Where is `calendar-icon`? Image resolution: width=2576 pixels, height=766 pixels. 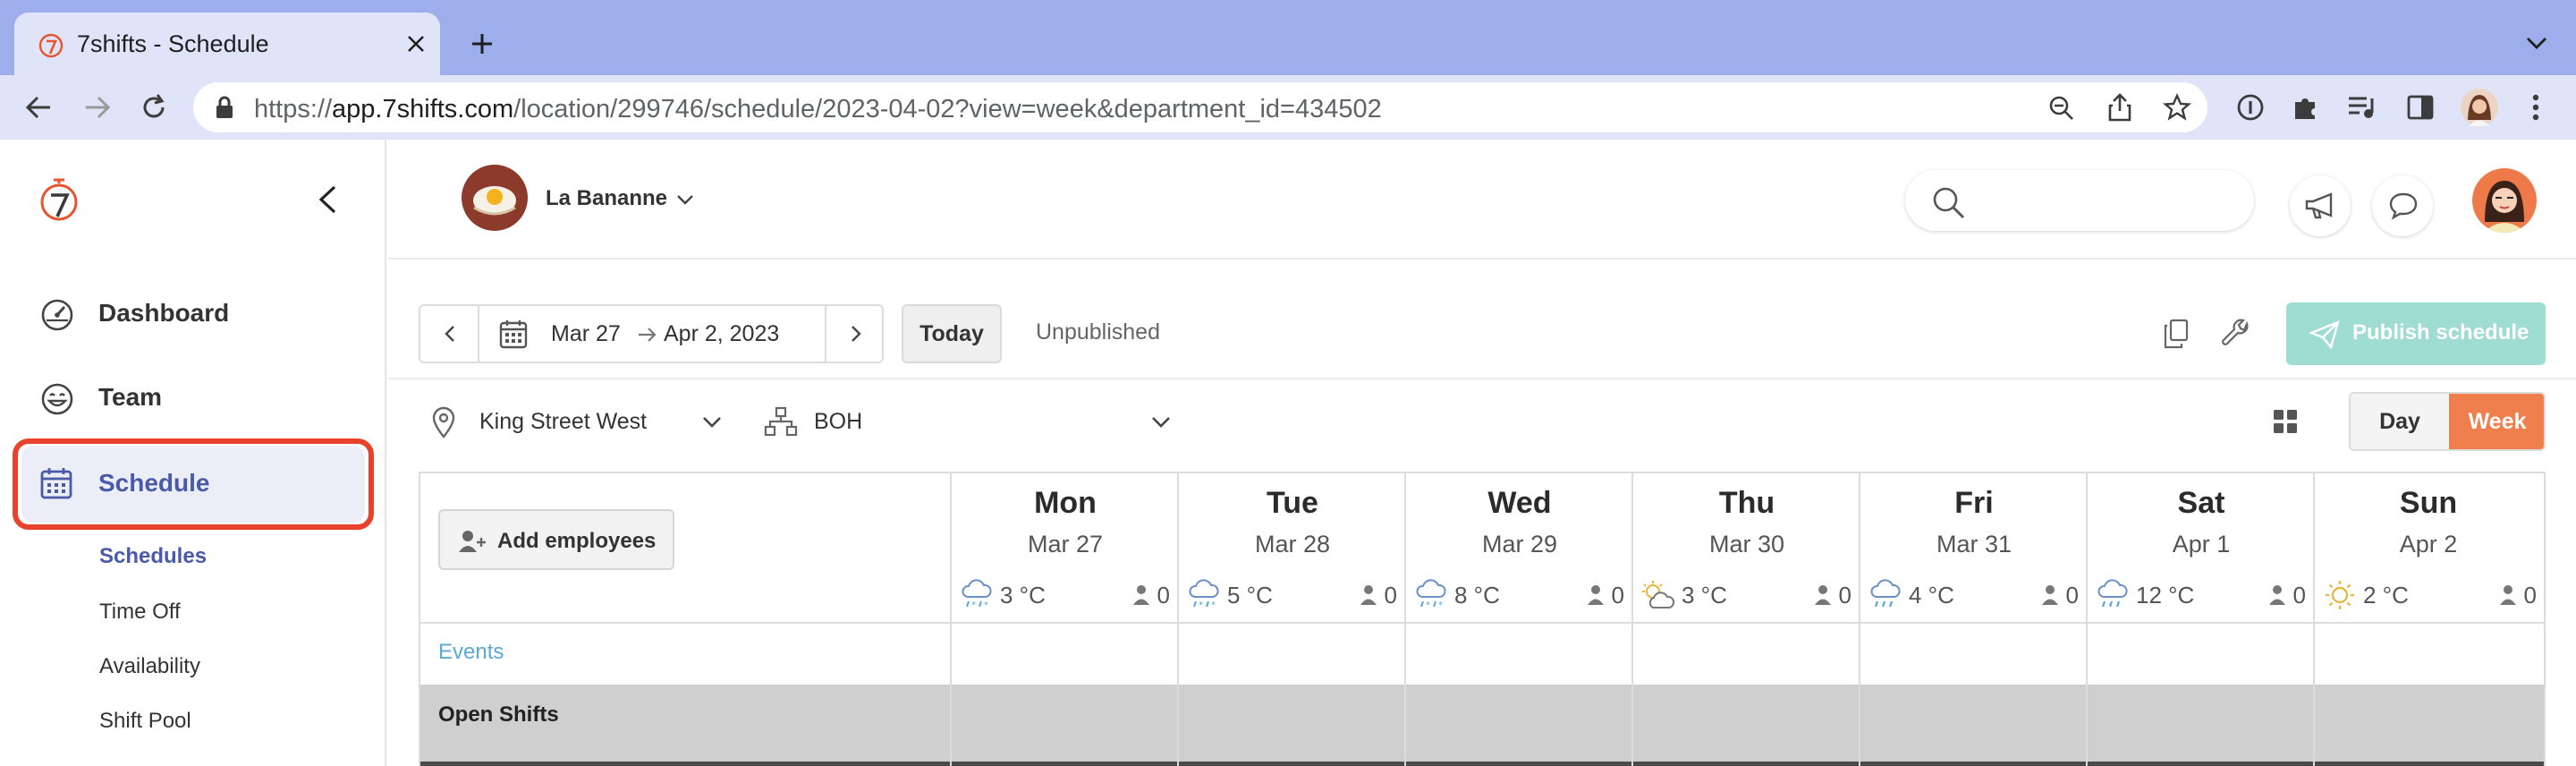 calendar-icon is located at coordinates (513, 334).